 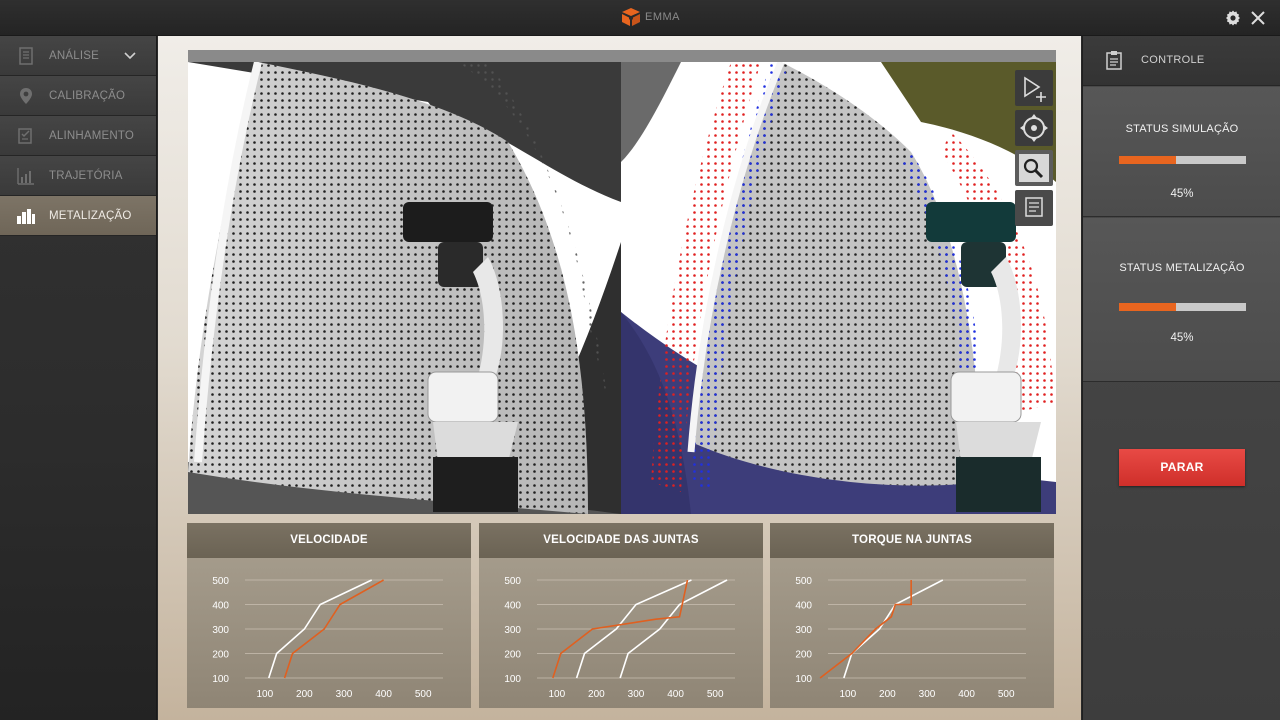 I want to click on select-move-icon, so click(x=1035, y=89).